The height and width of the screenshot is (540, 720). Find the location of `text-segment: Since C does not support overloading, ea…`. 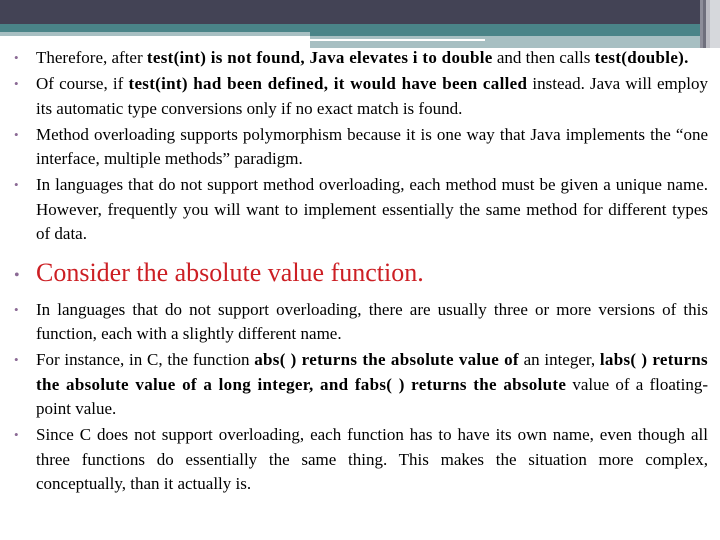

text-segment: Since C does not support overloading, ea… is located at coordinates (372, 459).